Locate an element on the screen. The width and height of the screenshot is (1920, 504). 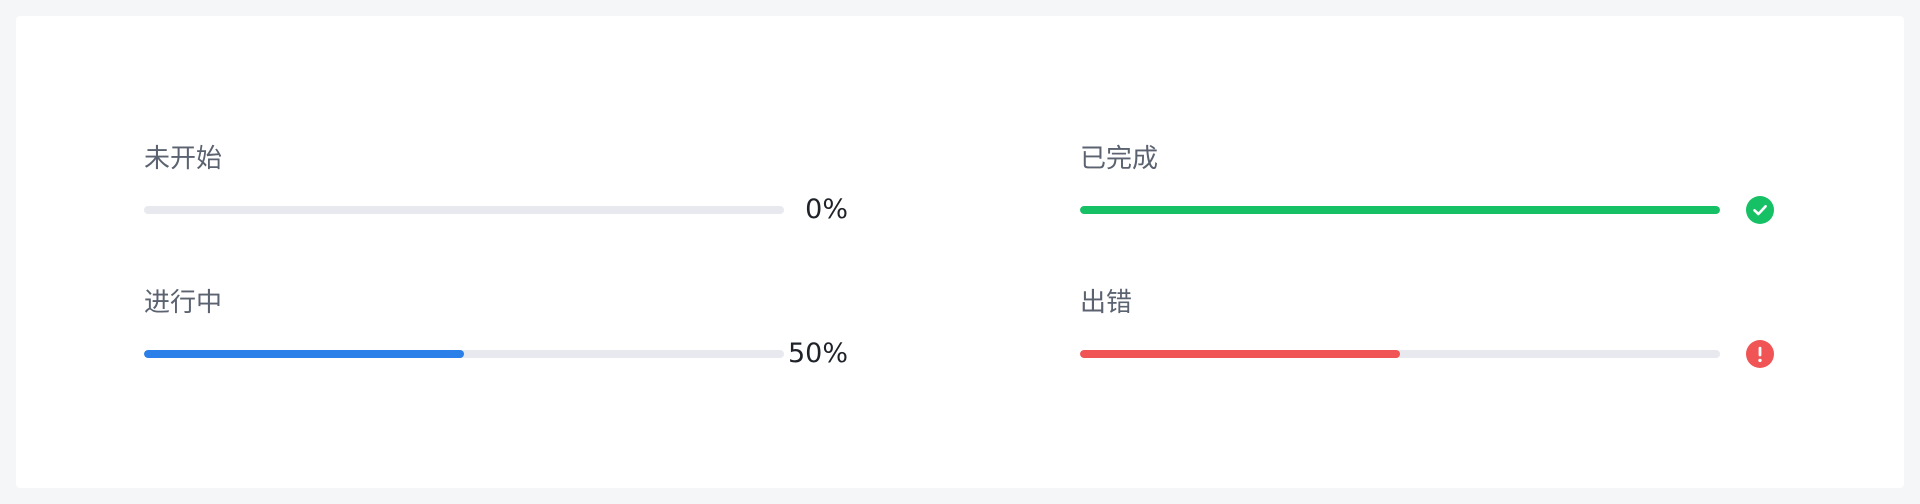
progress-percent: 50% is located at coordinates (817, 353).